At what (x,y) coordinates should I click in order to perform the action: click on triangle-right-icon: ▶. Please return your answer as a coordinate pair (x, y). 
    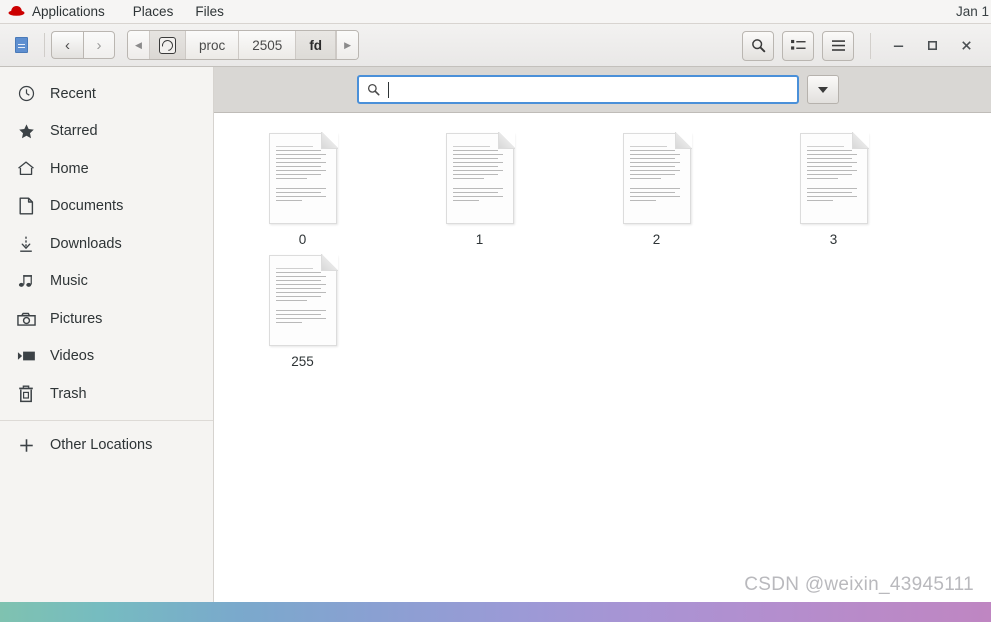
    Looking at the image, I should click on (348, 44).